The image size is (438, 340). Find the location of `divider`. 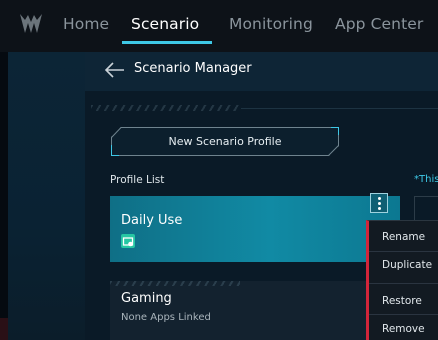

divider is located at coordinates (339, 108).